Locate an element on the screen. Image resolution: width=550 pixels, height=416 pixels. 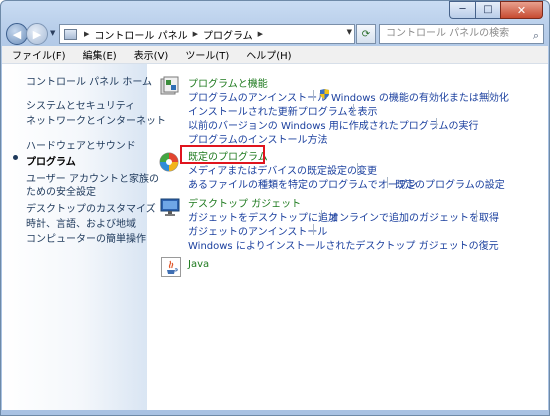
search-input: コントロール パネルの検索 ⌕ is located at coordinates (461, 34).